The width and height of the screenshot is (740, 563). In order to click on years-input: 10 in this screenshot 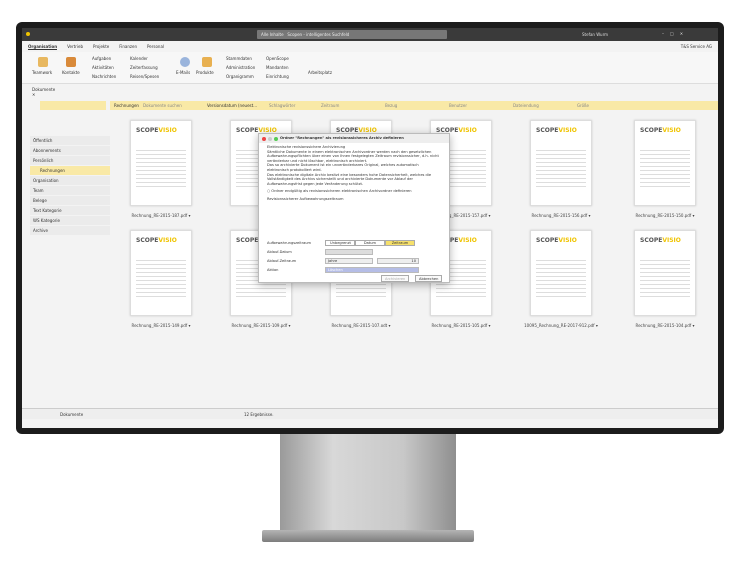, I will do `click(398, 261)`.